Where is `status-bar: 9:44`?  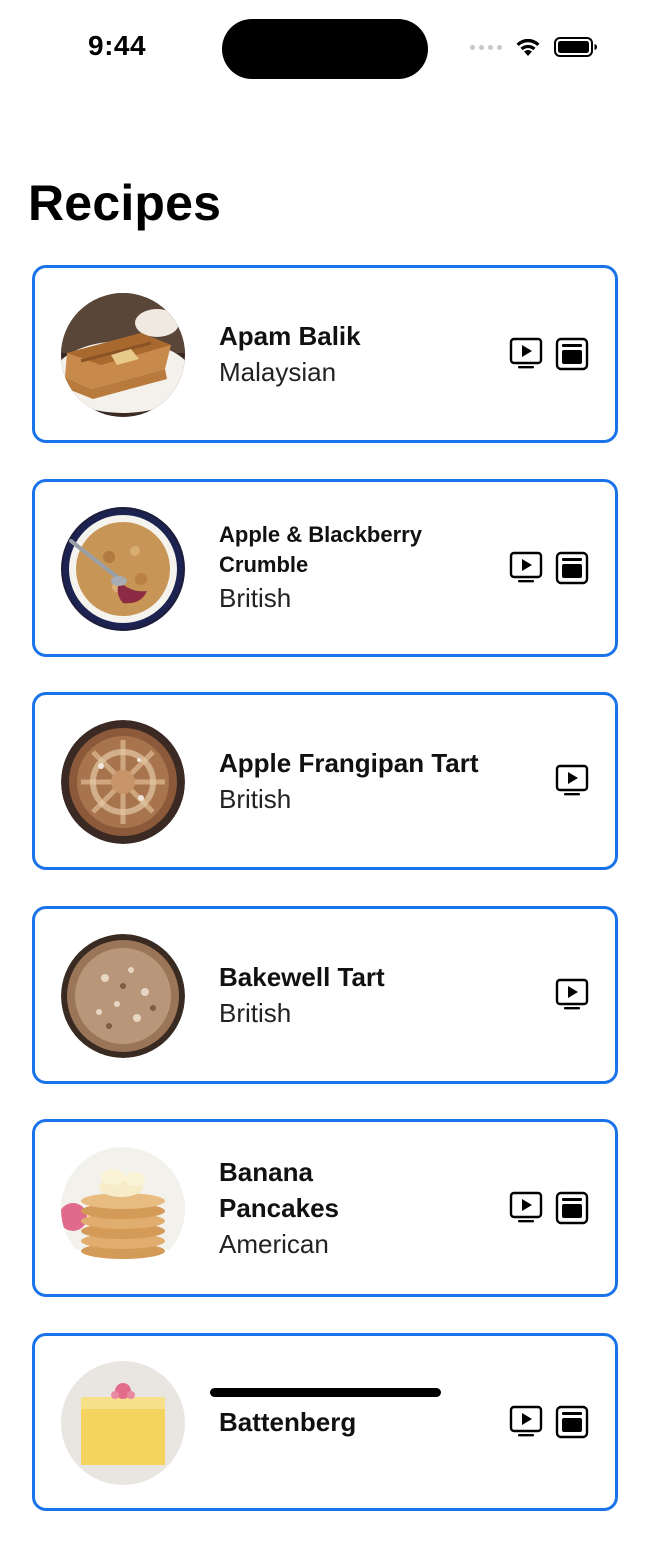
status-bar: 9:44 is located at coordinates (325, 48).